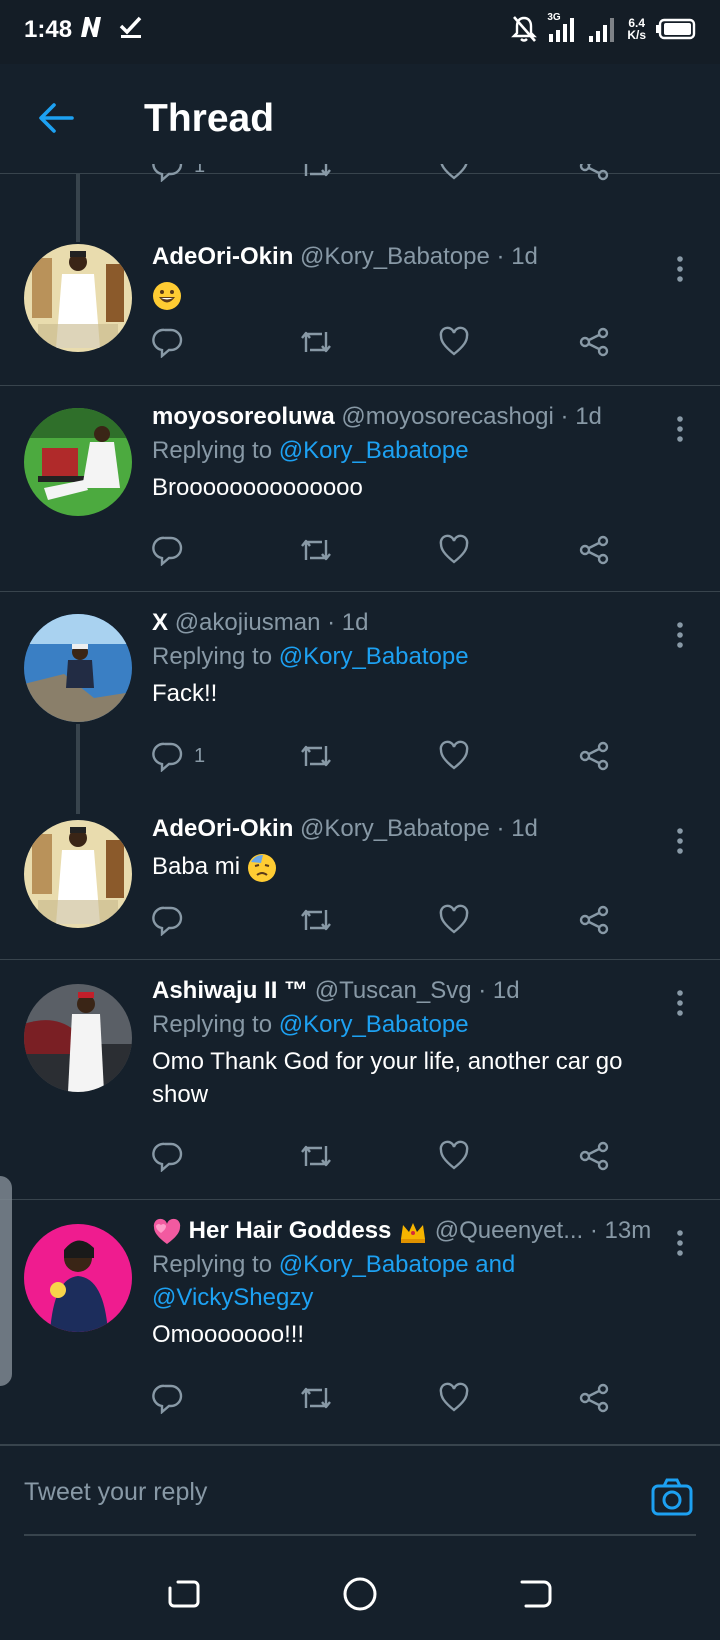 The width and height of the screenshot is (720, 1640). What do you see at coordinates (130, 27) in the screenshot?
I see `checkmark-notification-icon` at bounding box center [130, 27].